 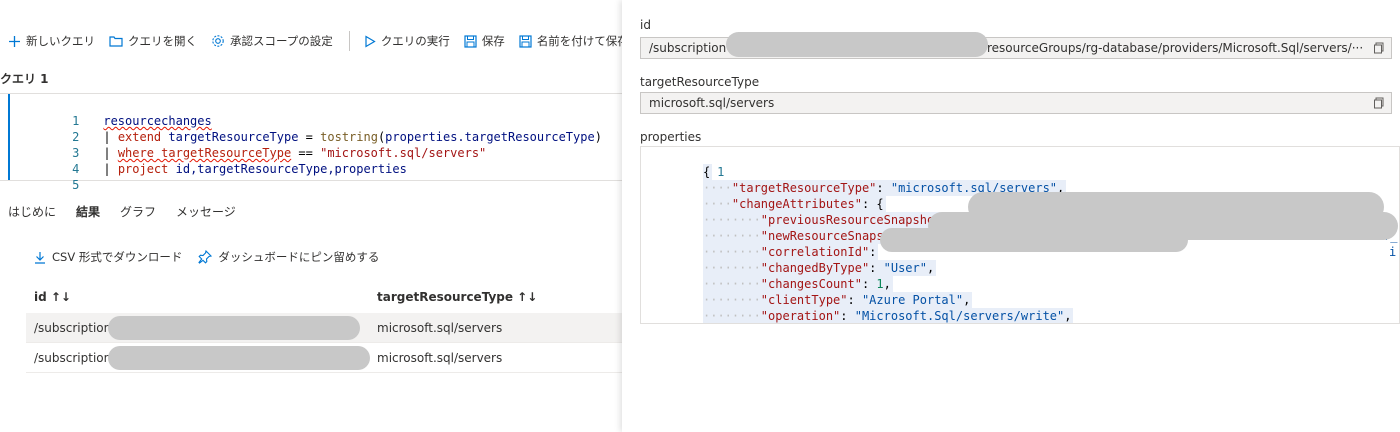 What do you see at coordinates (52, 297) in the screenshot?
I see `column-header-id: id ↑↓` at bounding box center [52, 297].